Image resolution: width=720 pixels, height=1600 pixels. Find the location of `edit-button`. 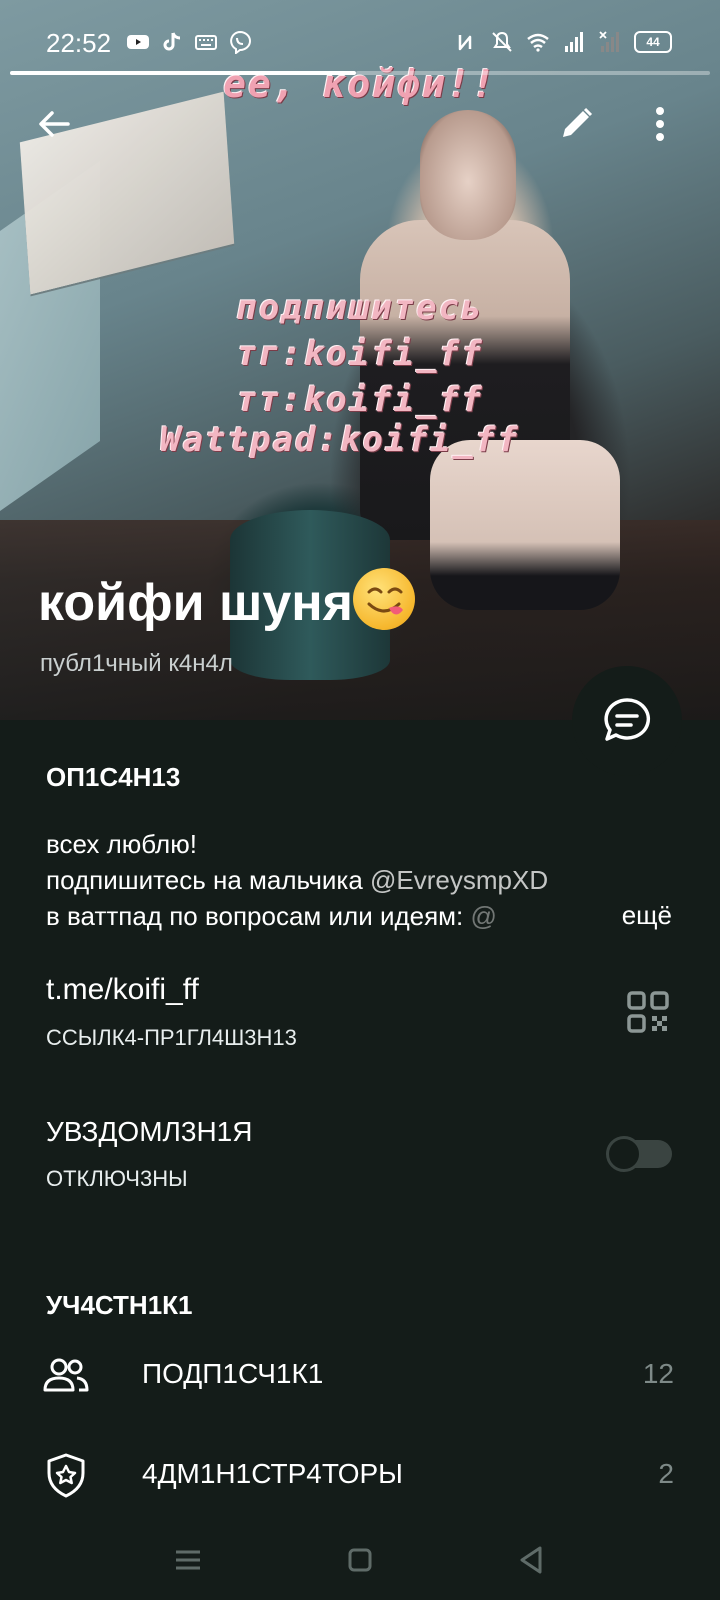

edit-button is located at coordinates (576, 124).